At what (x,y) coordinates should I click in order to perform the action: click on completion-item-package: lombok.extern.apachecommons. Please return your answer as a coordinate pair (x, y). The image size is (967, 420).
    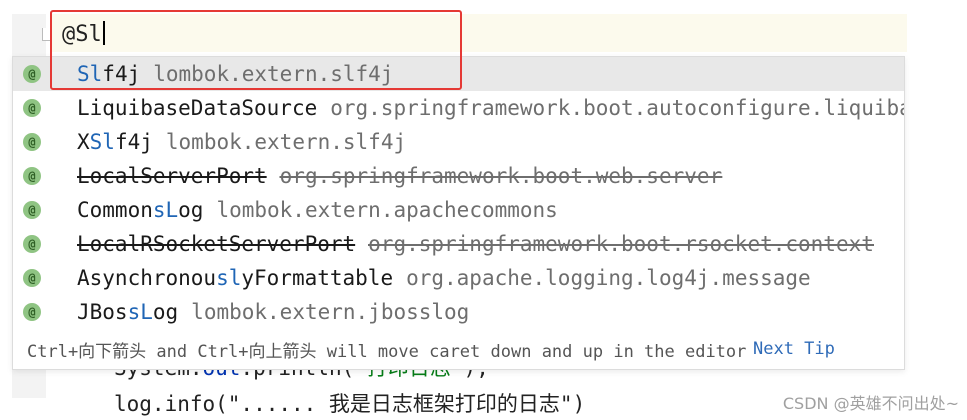
    Looking at the image, I should click on (387, 210).